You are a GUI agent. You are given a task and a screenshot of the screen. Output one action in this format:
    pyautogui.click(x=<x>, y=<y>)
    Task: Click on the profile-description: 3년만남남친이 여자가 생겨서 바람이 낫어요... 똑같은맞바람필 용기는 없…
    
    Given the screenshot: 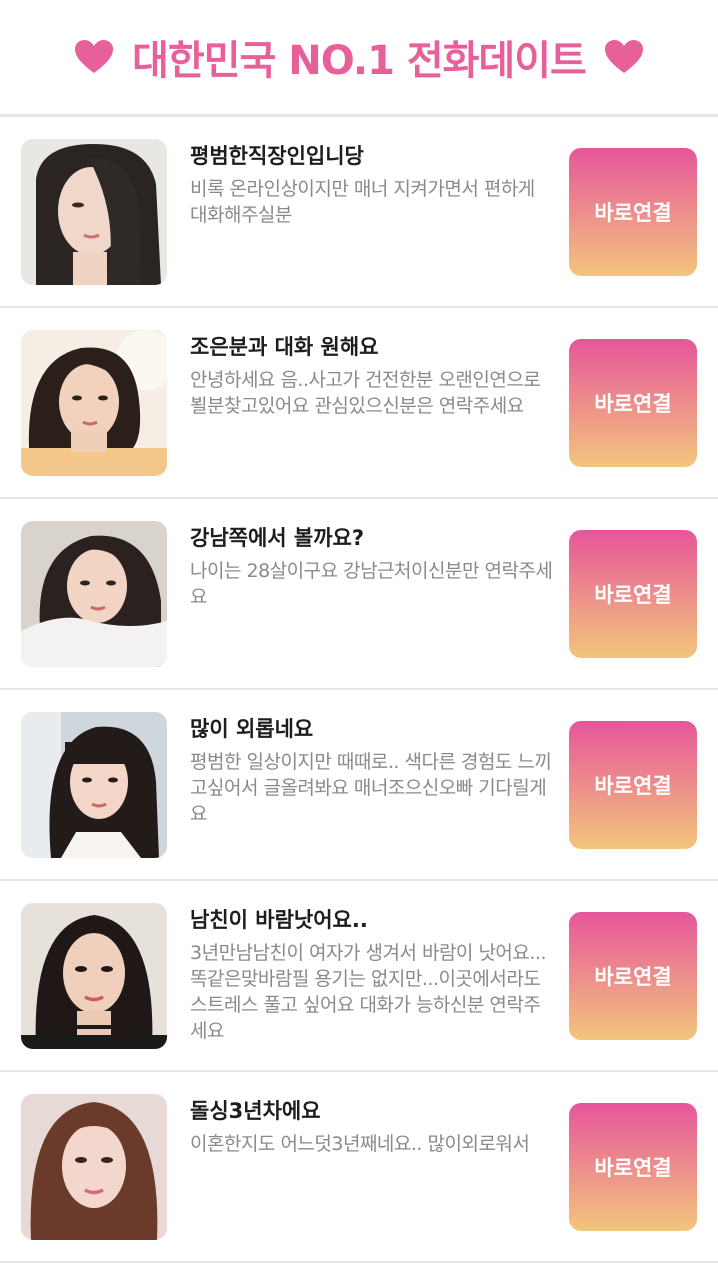 What is the action you would take?
    pyautogui.click(x=368, y=992)
    